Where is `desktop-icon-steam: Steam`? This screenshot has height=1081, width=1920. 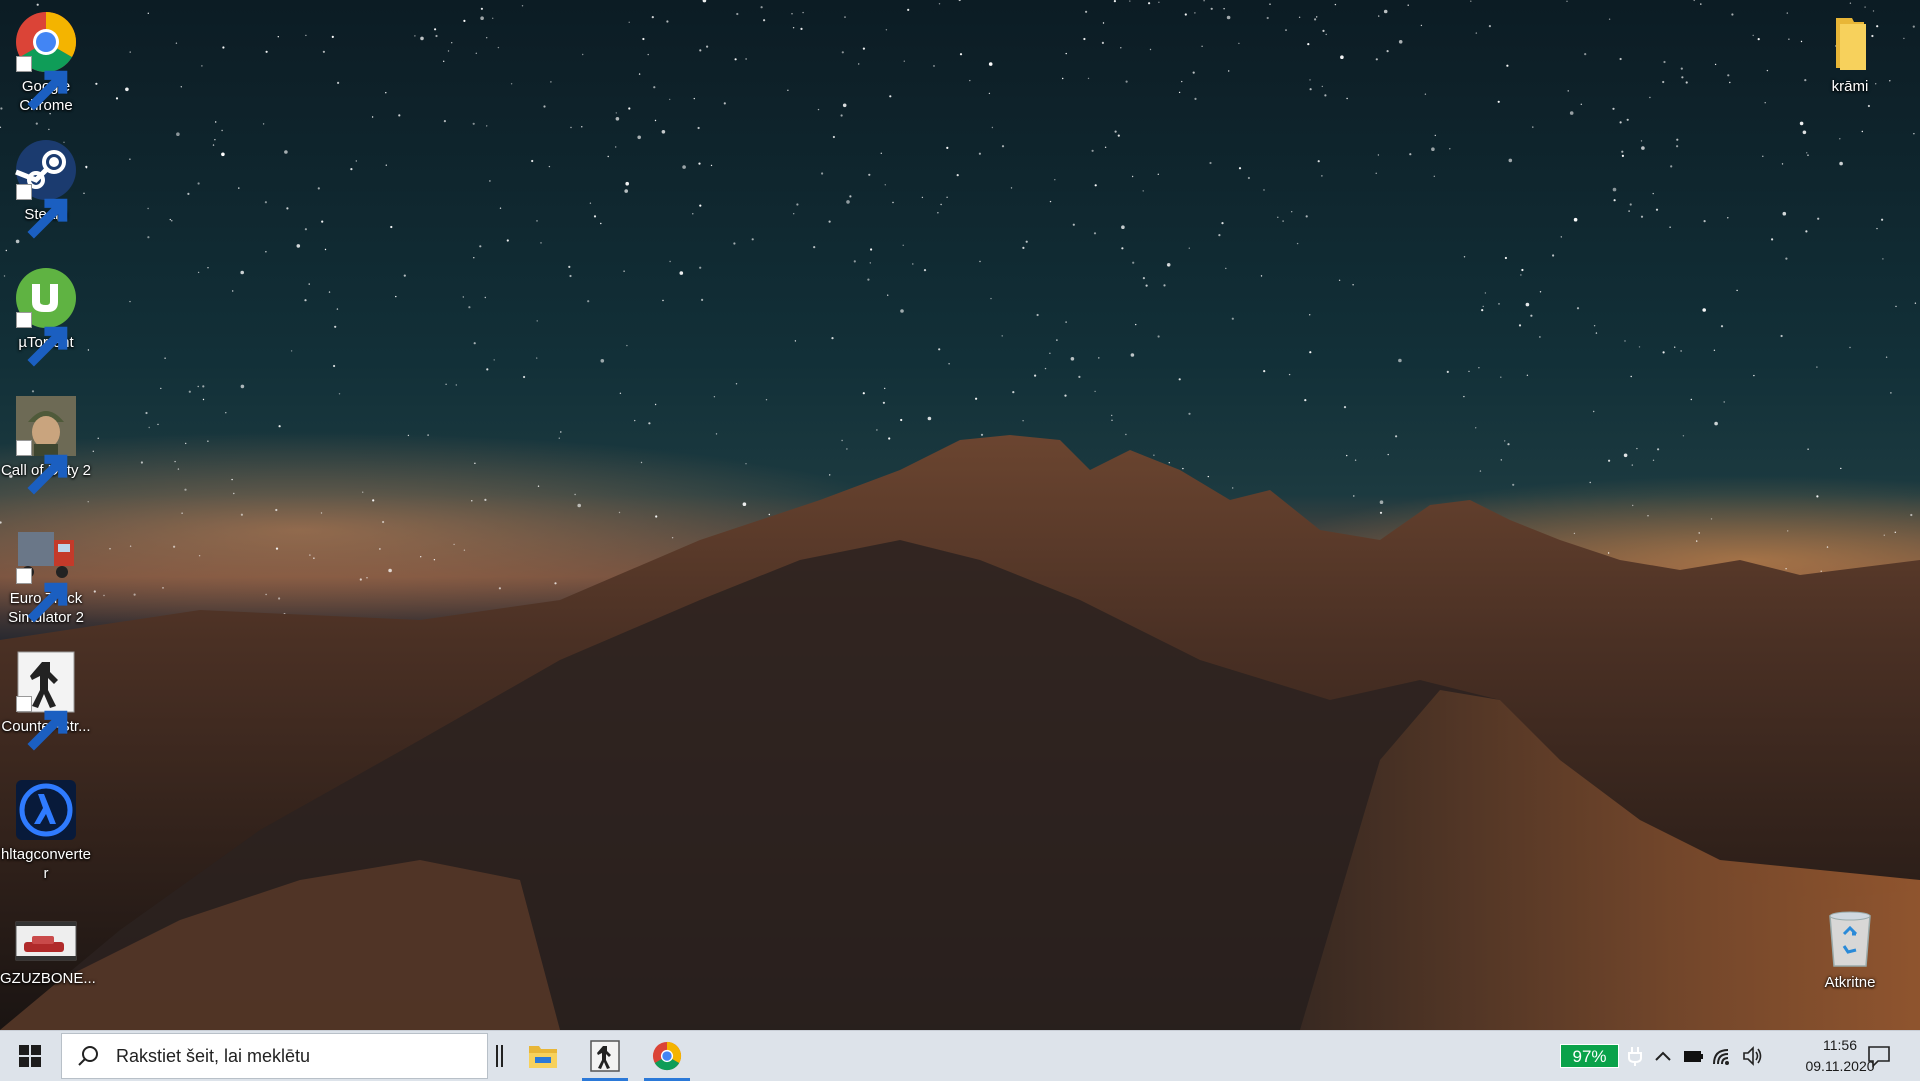 desktop-icon-steam: Steam is located at coordinates (46, 185).